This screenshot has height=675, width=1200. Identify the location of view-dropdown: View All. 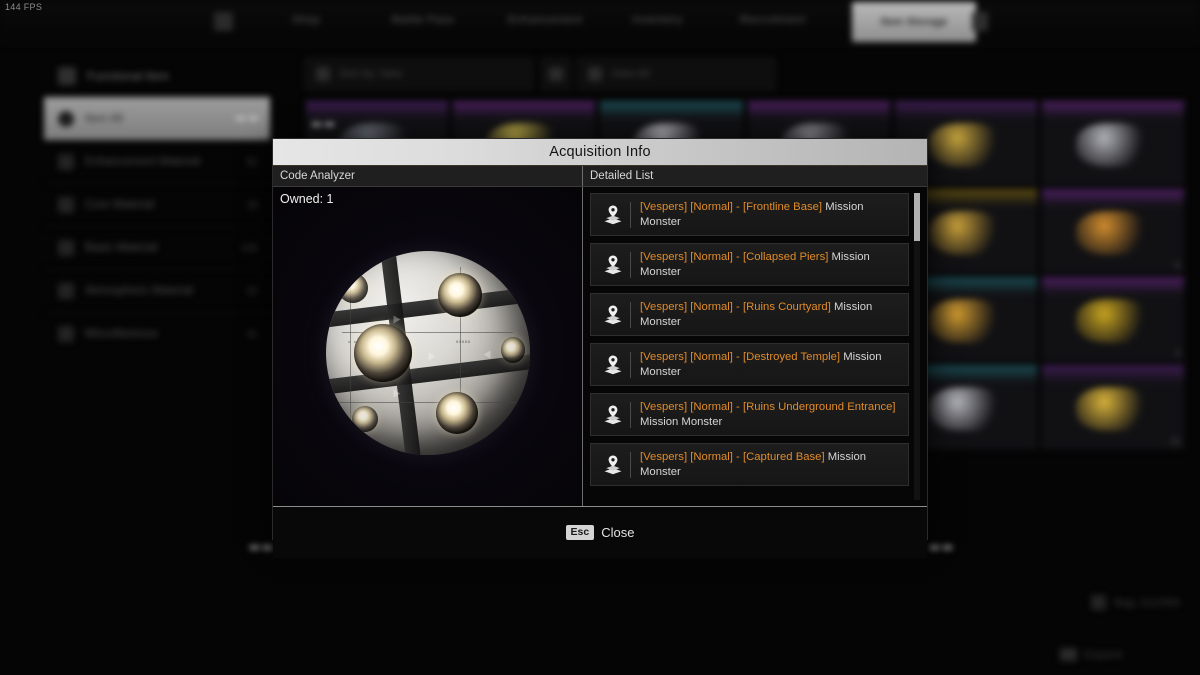
(676, 74).